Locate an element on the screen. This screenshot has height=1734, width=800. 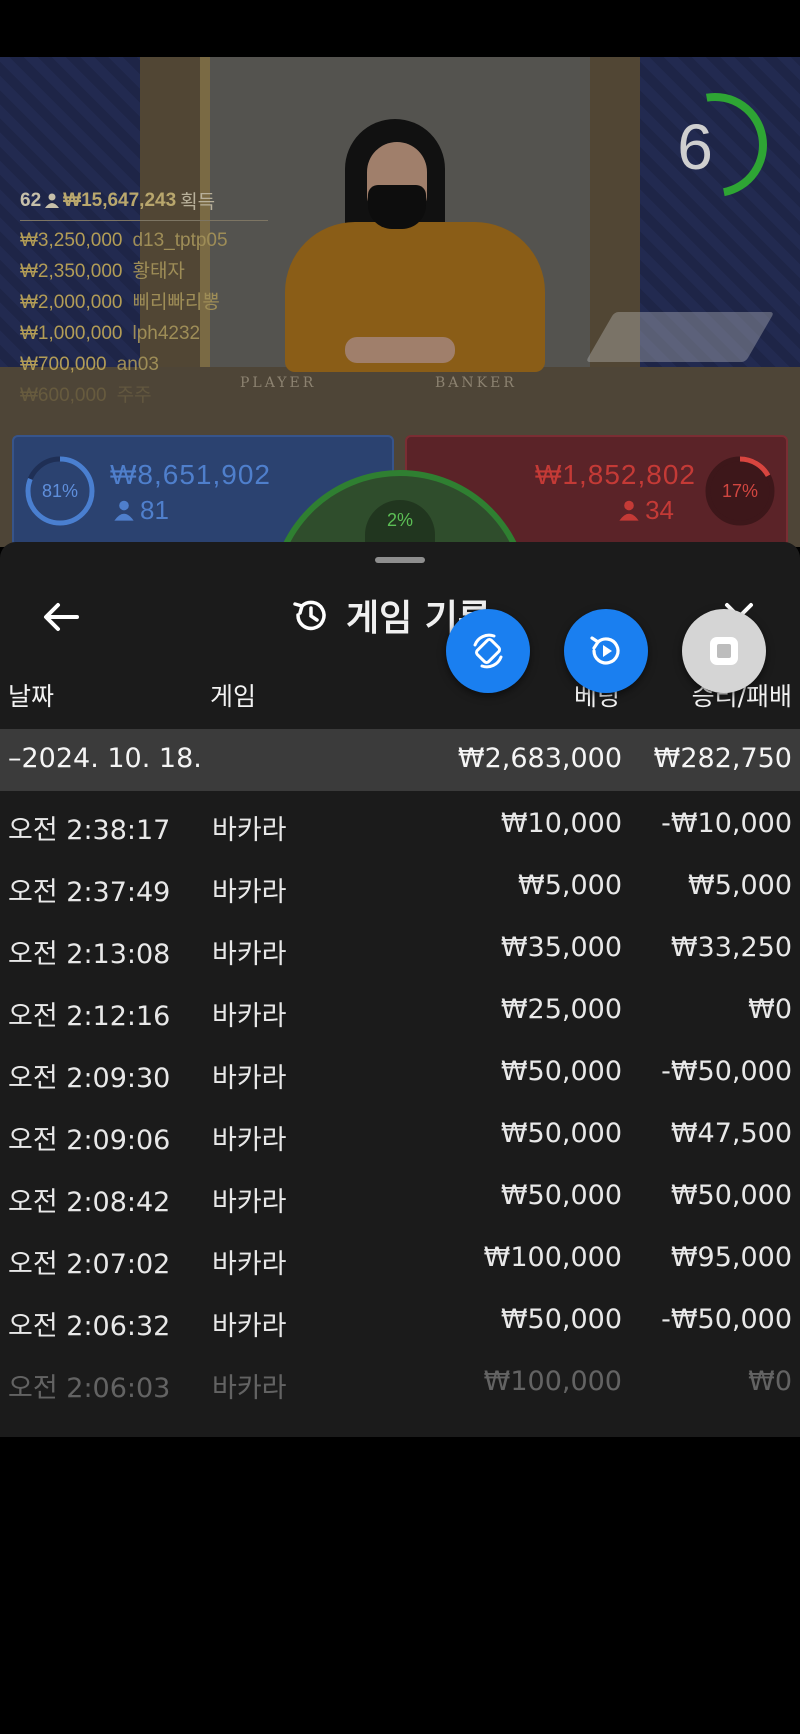
back-button is located at coordinates (61, 617).